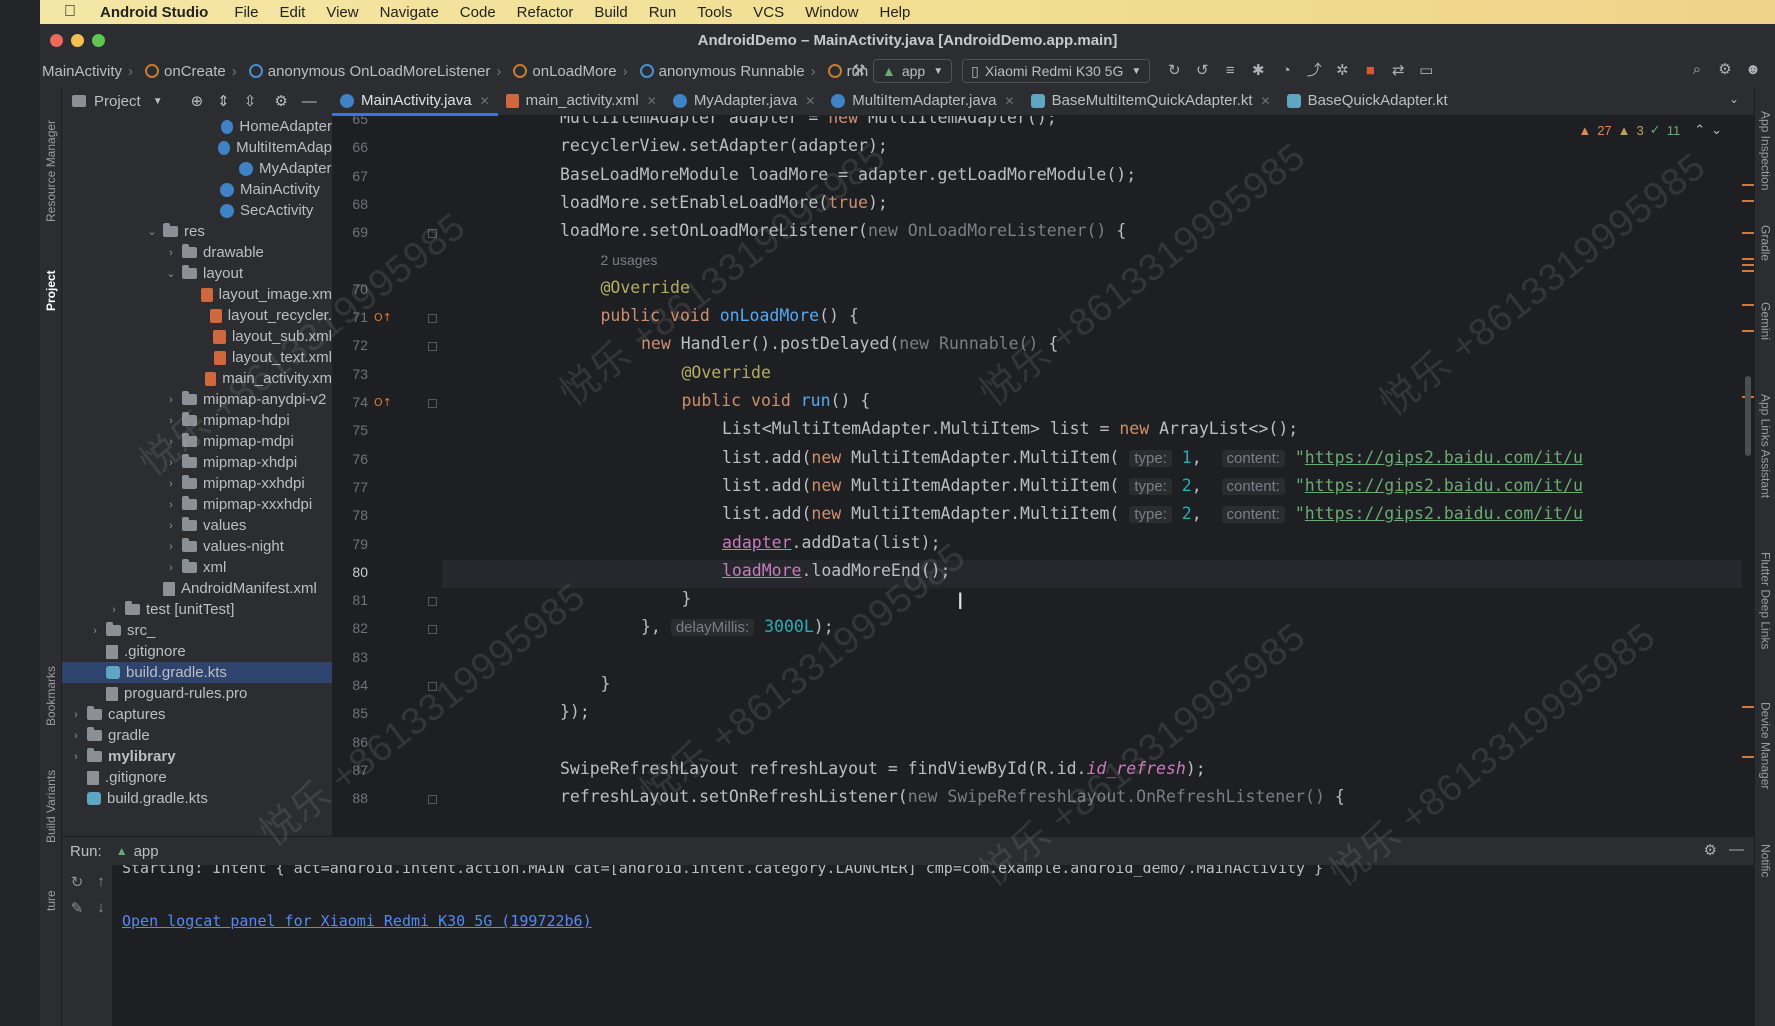 Image resolution: width=1775 pixels, height=1026 pixels. I want to click on tree-item: ⌄ res, so click(197, 231).